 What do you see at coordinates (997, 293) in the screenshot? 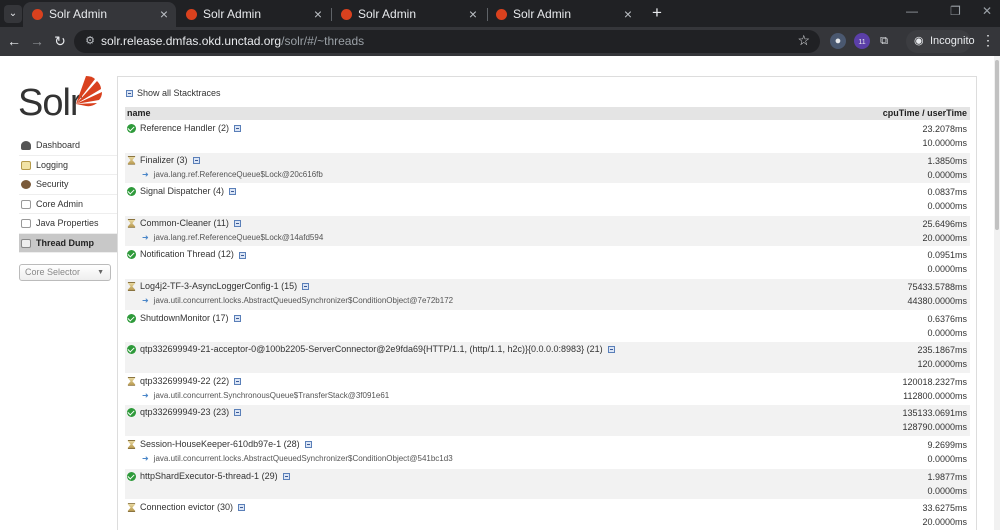
I see `page-scrollbar` at bounding box center [997, 293].